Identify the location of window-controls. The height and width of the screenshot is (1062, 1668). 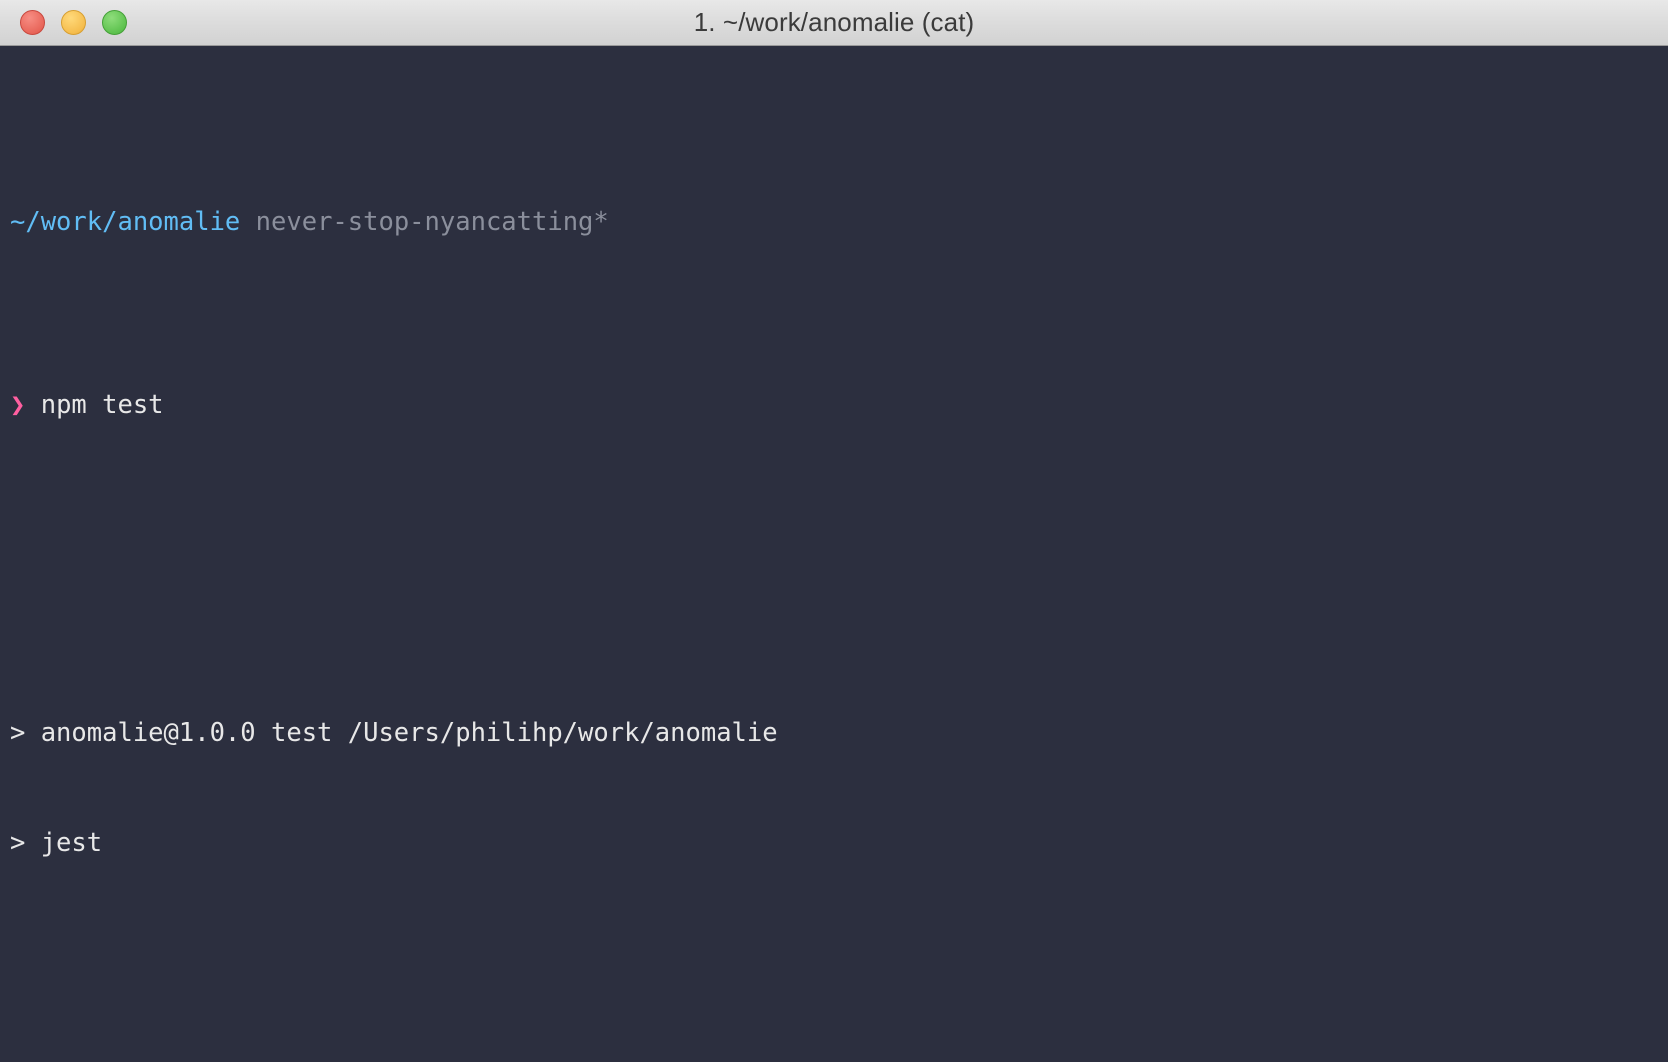
(73, 22).